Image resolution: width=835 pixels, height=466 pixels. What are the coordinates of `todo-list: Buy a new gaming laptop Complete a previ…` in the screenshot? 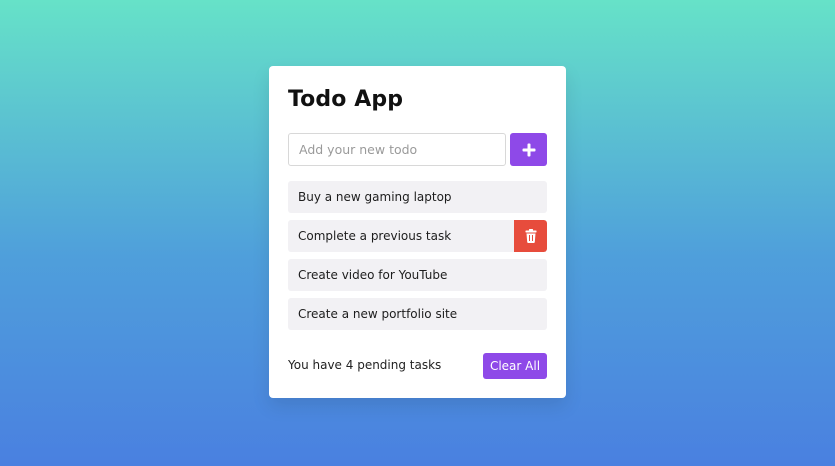 It's located at (417, 259).